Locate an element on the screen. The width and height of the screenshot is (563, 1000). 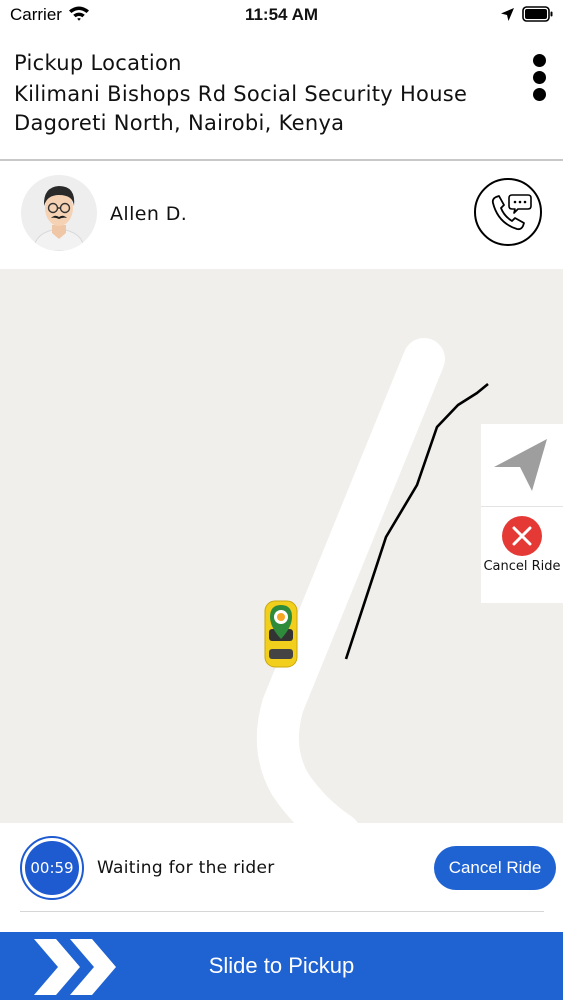
phone-chat-icon is located at coordinates (511, 212).